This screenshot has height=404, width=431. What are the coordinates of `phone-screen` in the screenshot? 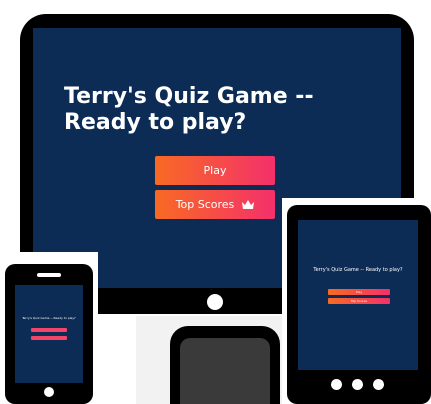 It's located at (49, 334).